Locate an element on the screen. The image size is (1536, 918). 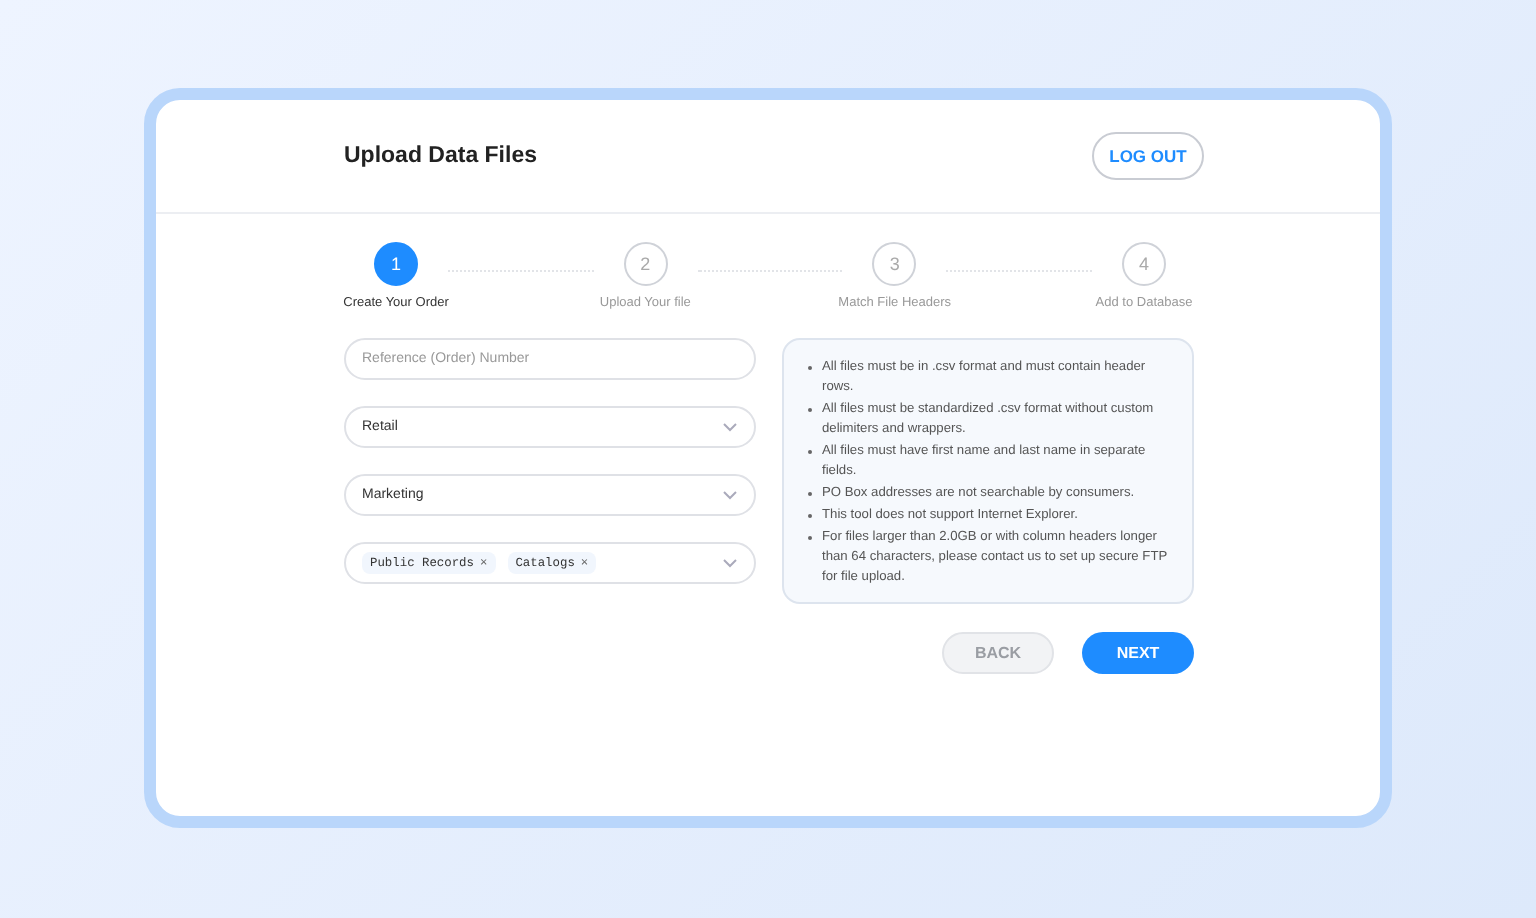
step-number: 4 is located at coordinates (1144, 264).